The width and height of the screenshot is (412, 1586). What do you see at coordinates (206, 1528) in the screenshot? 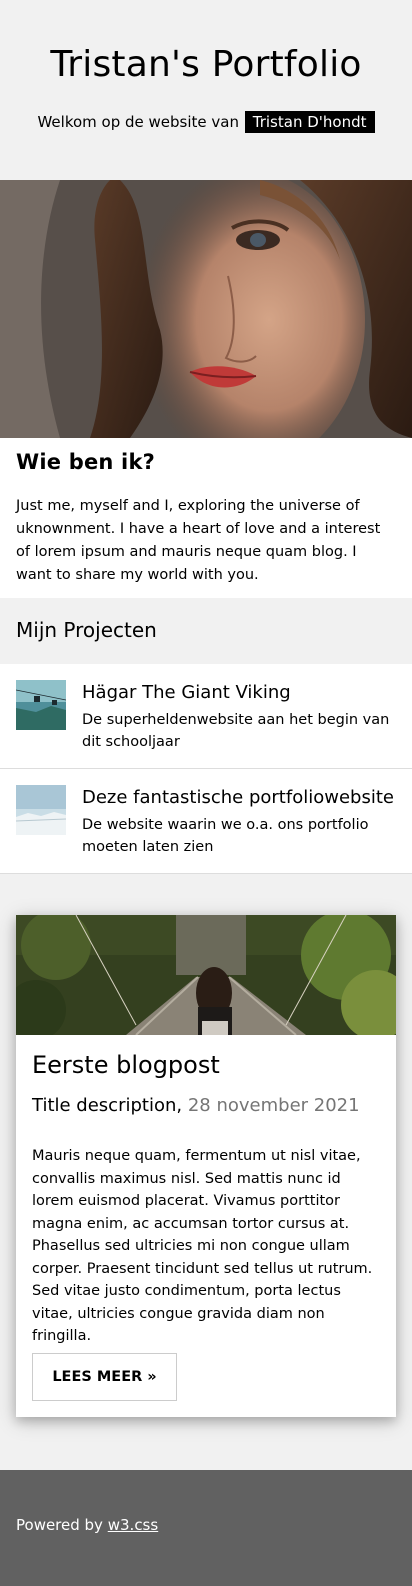
I see `site-footer: Powered by w3.css` at bounding box center [206, 1528].